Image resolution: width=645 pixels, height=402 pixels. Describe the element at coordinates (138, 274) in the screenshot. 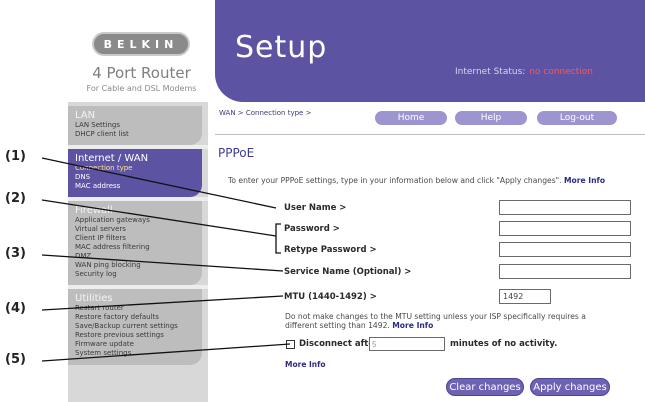

I see `sidebar-item-security-log: Security log` at that location.